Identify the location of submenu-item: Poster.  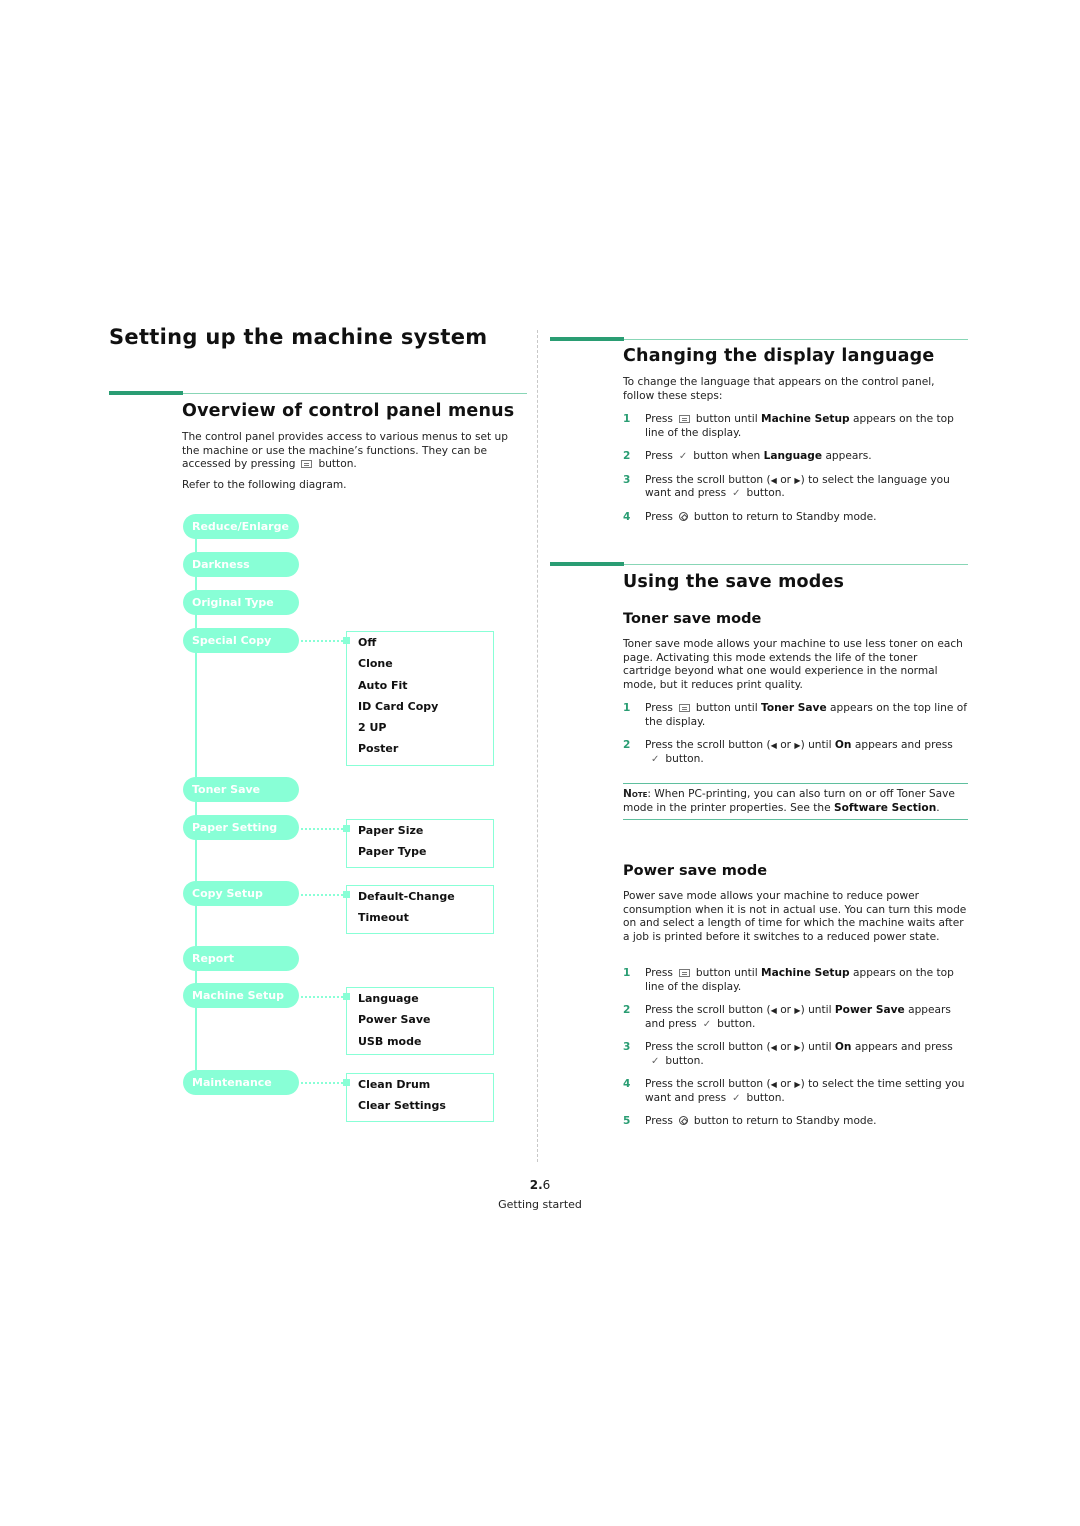
(378, 749).